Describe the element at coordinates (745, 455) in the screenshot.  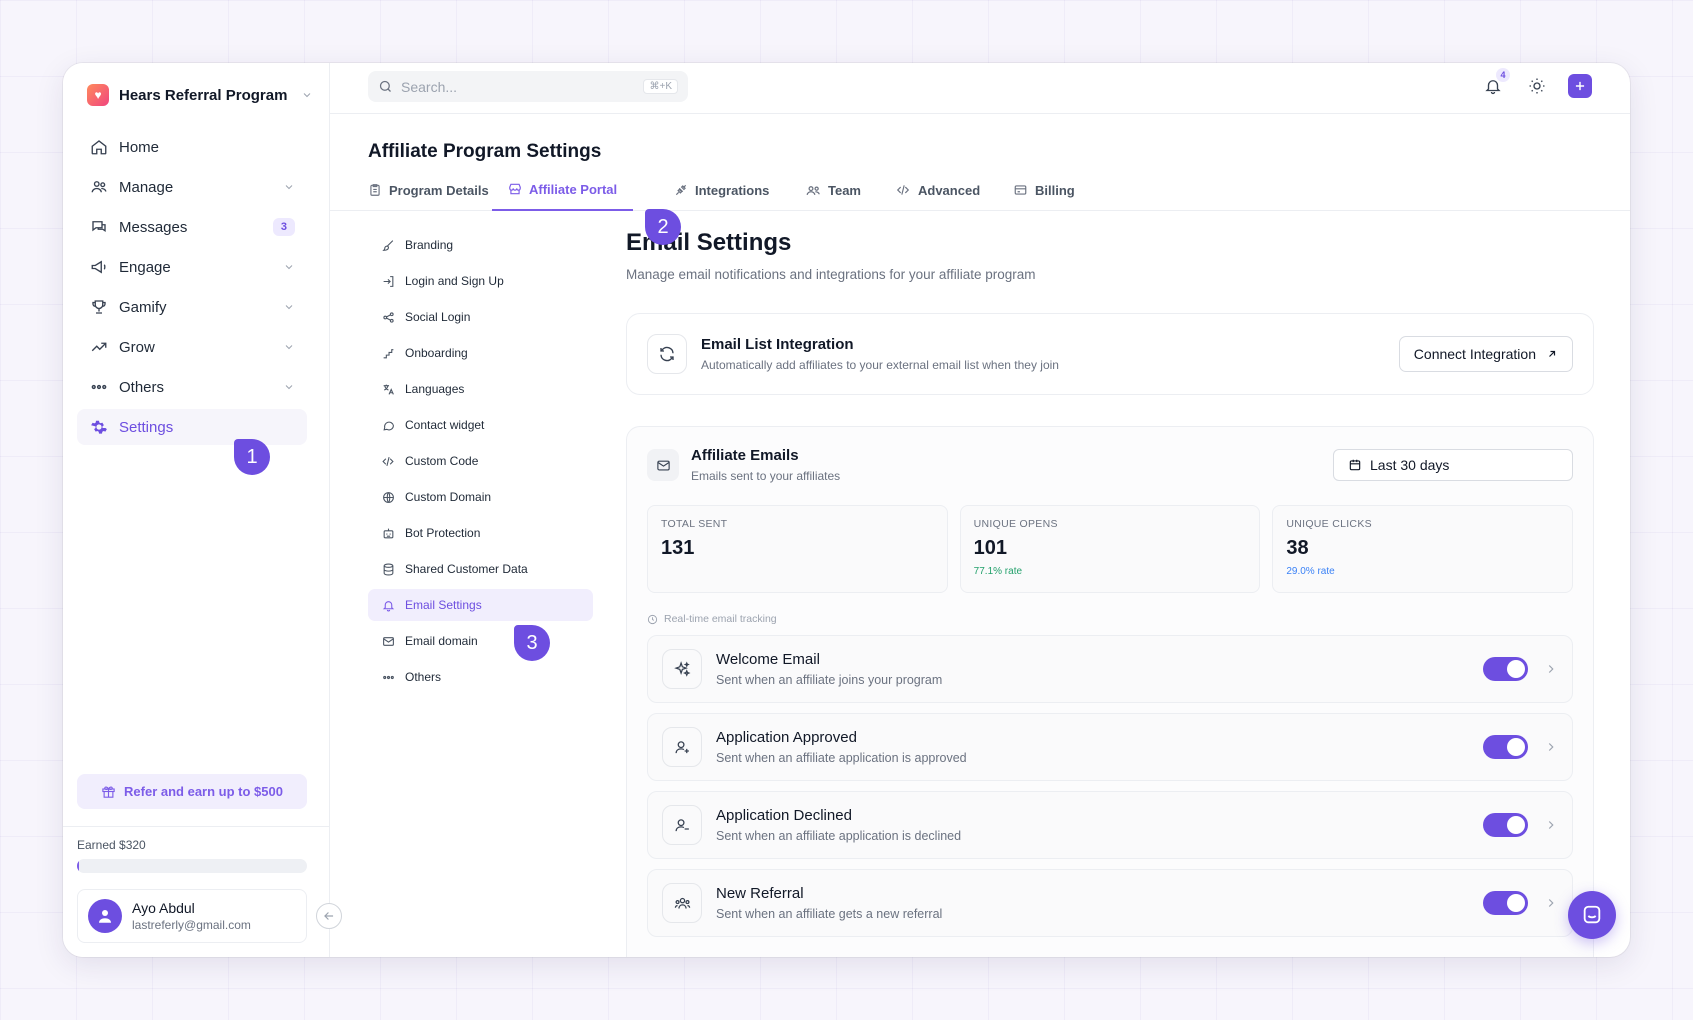
I see `affiliate-emails-title: Affiliate Emails` at that location.